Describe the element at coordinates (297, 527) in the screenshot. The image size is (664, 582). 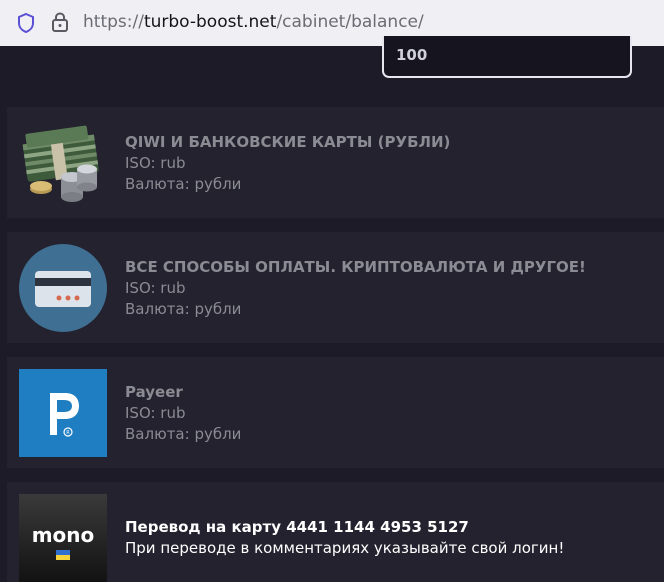
I see `payment-method-title: Перевод на карту 4441 1144 4953 5127` at that location.